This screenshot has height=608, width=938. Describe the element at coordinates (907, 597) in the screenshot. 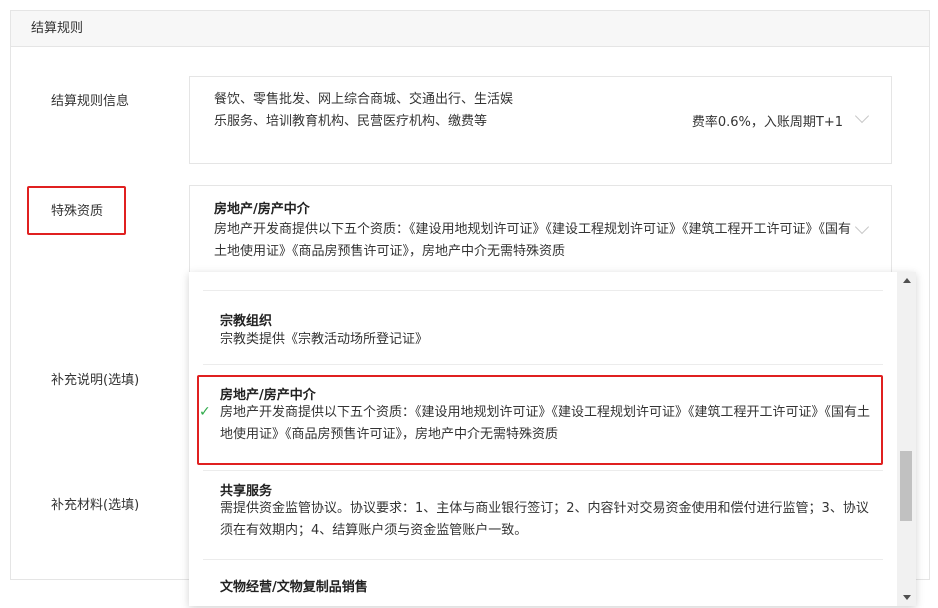

I see `scroll-down-arrow-icon` at that location.